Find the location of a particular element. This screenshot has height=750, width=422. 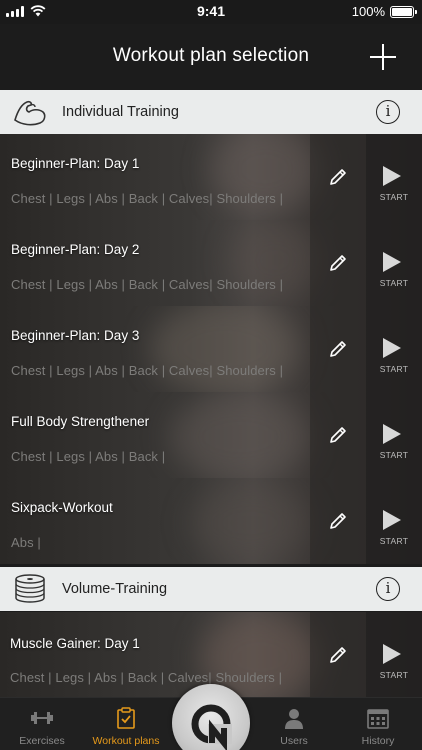

tab-workout-plans: Workout plans is located at coordinates (126, 724).